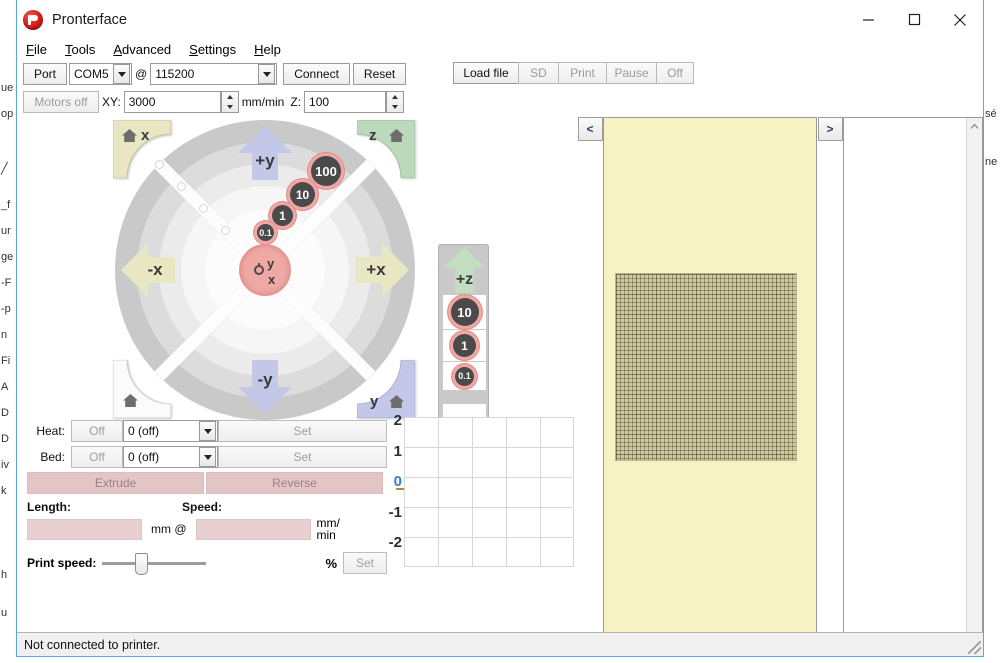  What do you see at coordinates (253, 529) in the screenshot?
I see `extrude-speed-input` at bounding box center [253, 529].